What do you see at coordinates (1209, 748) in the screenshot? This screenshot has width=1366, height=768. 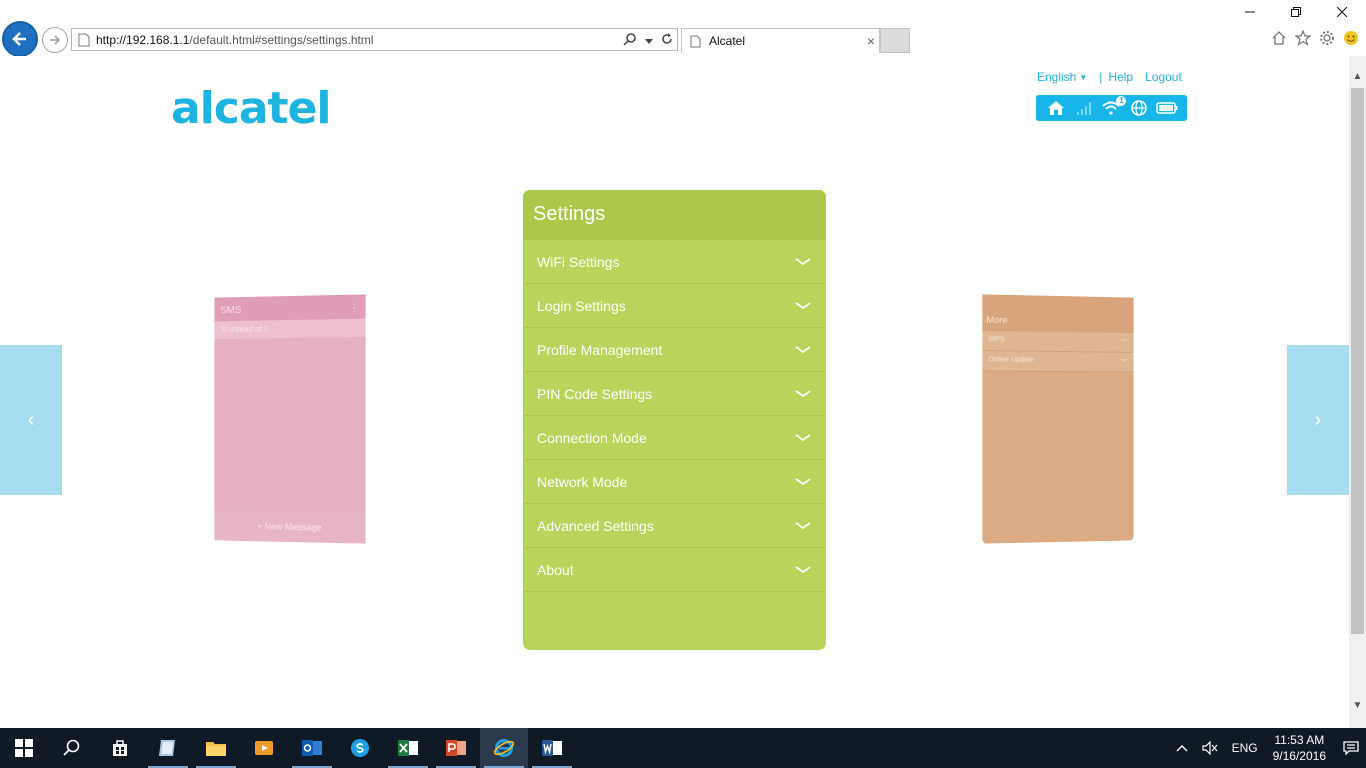 I see `volume-muted-icon` at bounding box center [1209, 748].